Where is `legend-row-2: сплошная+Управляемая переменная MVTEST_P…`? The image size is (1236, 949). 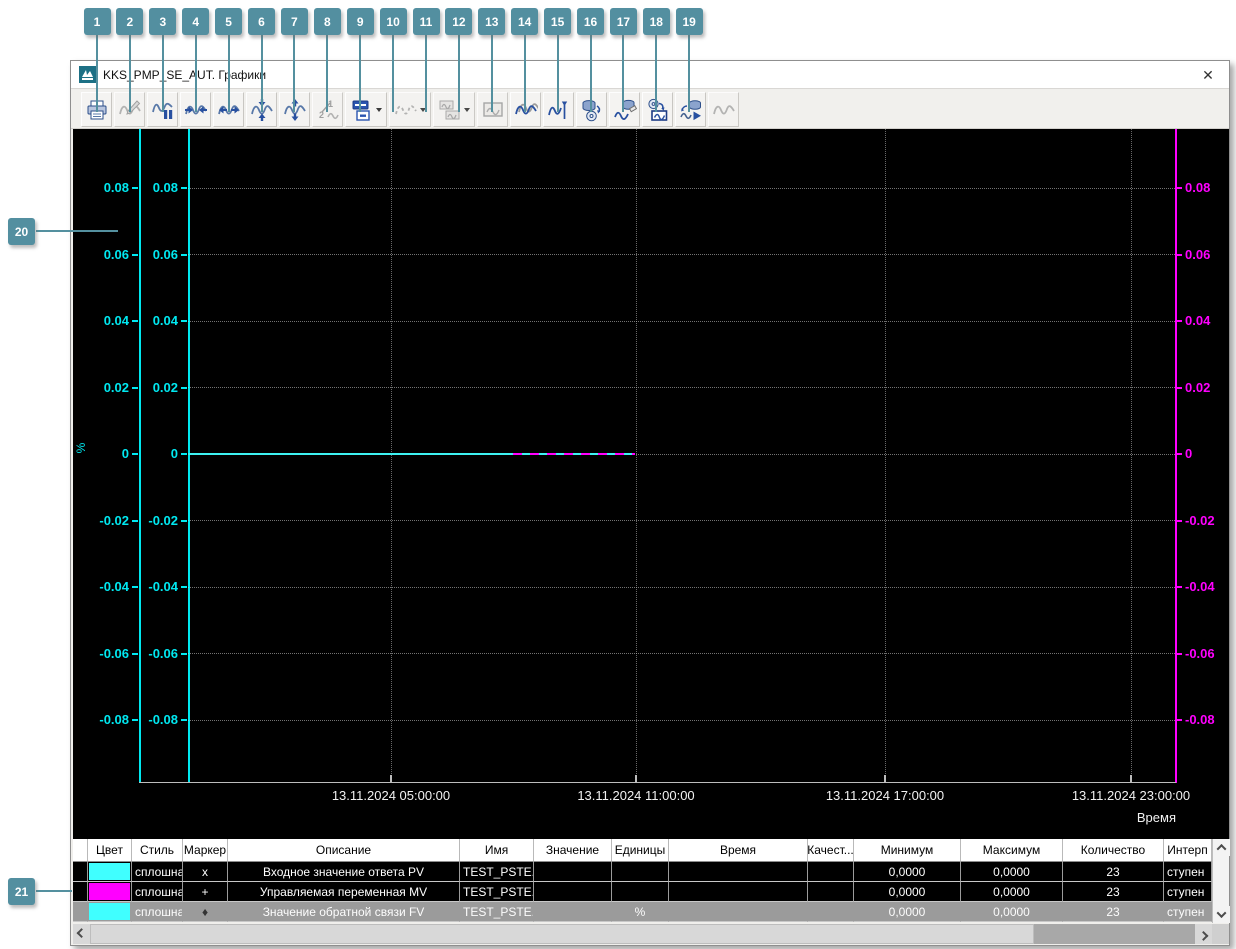
legend-row-2: сплошная+Управляемая переменная MVTEST_P… is located at coordinates (642, 892).